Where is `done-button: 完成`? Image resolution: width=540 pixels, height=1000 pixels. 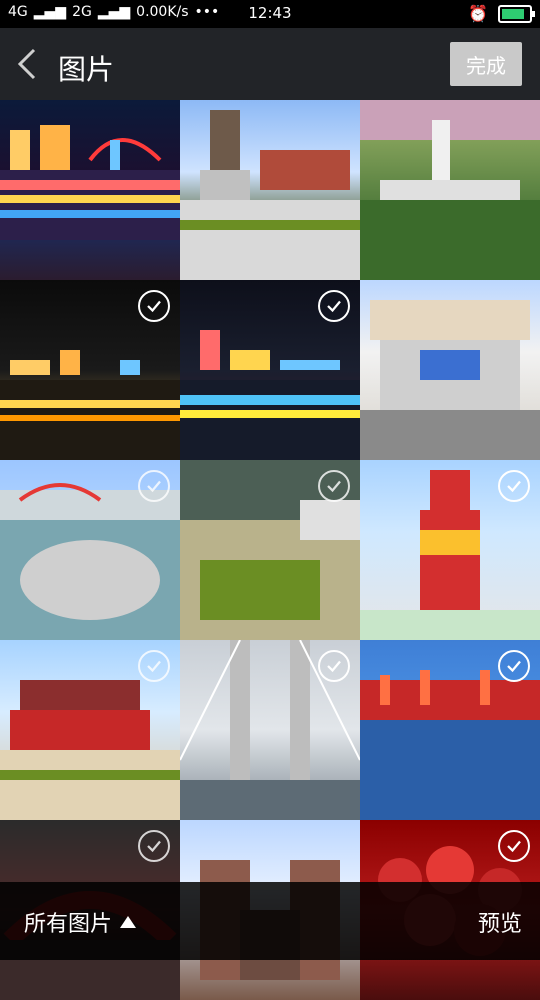 done-button: 完成 is located at coordinates (486, 64).